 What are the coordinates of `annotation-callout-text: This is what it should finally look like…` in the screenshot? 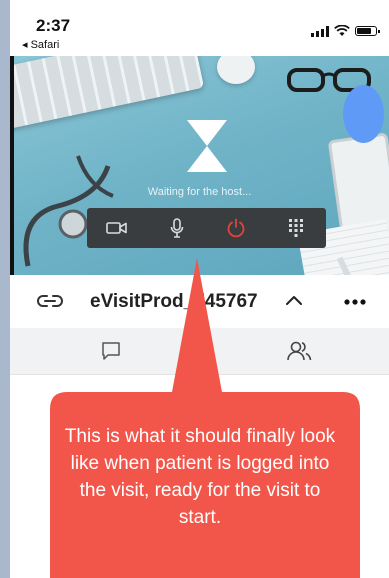 It's located at (200, 477).